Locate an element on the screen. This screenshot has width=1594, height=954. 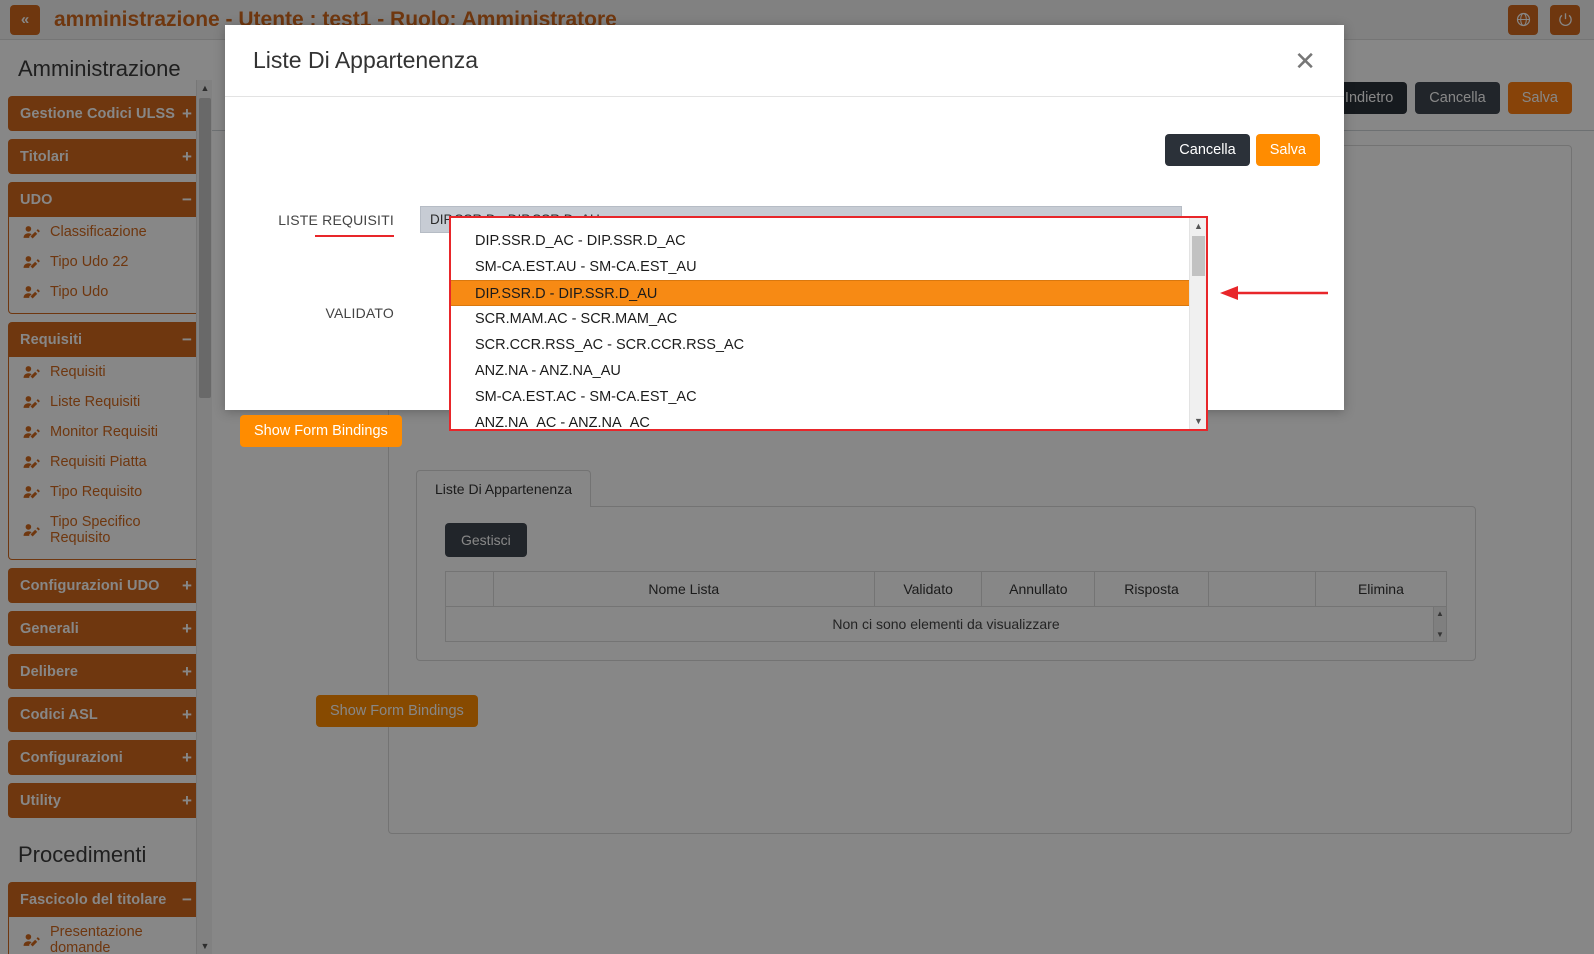
dropdown-option: ANZ.NA_AC - ANZ.NA_AC is located at coordinates (820, 419).